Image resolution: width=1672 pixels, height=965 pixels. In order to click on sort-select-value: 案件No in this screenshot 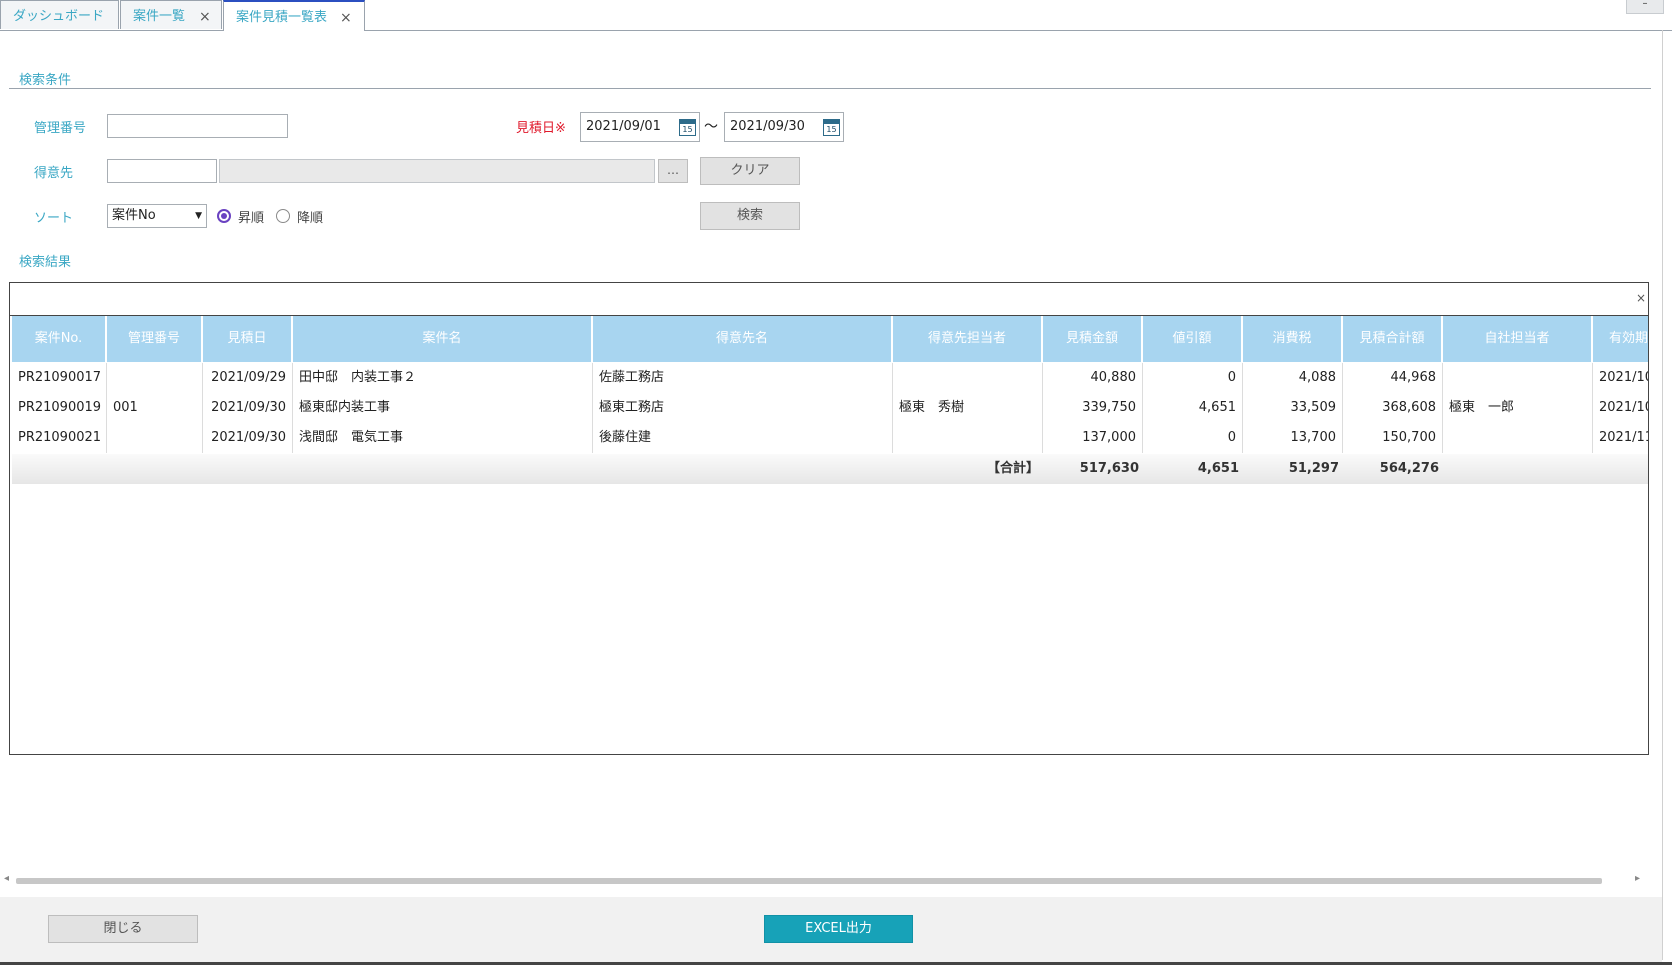, I will do `click(134, 215)`.